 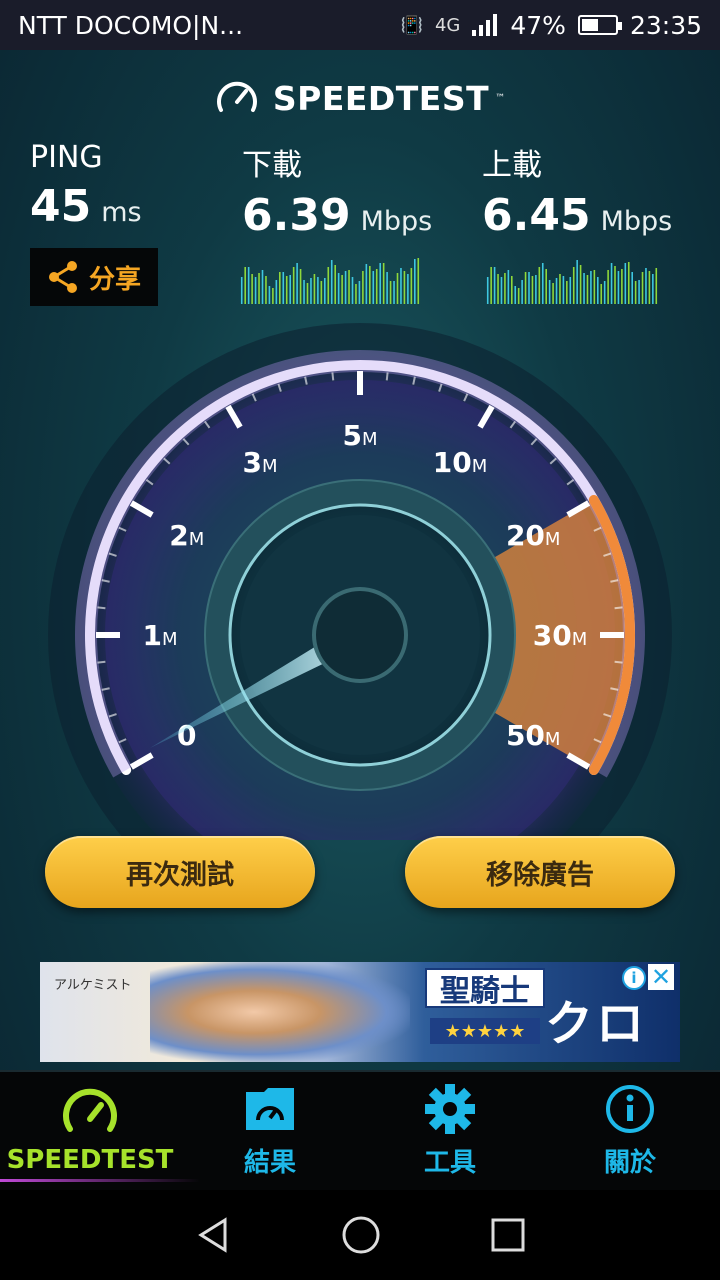 What do you see at coordinates (114, 279) in the screenshot?
I see `share-label: 分享` at bounding box center [114, 279].